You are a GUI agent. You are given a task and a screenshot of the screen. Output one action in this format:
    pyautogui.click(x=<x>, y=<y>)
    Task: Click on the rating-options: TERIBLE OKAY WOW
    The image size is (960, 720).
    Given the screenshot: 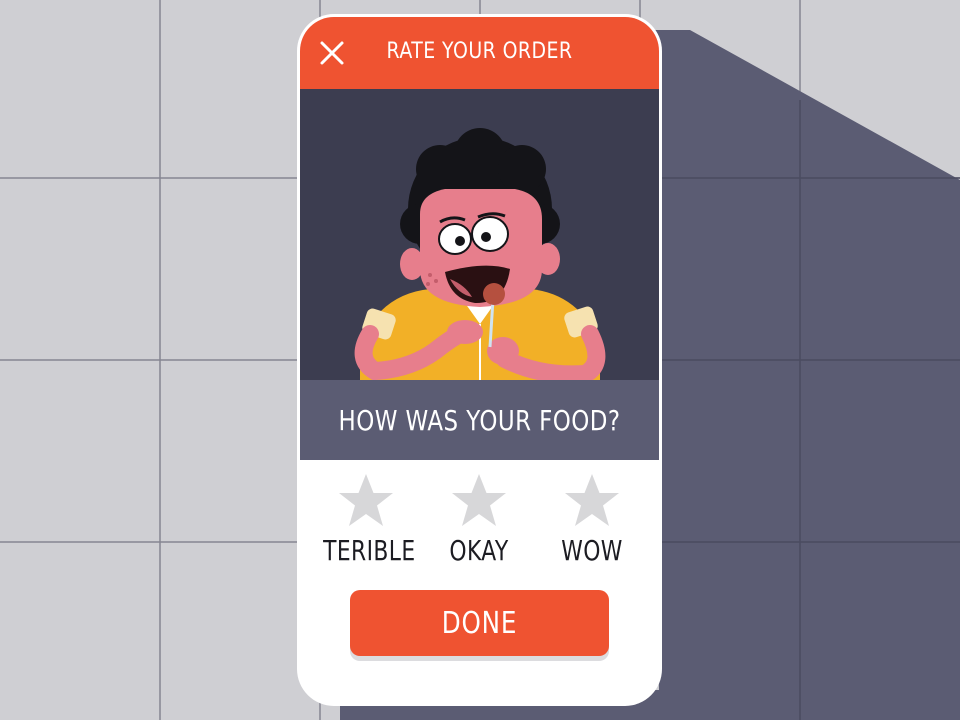 What is the action you would take?
    pyautogui.click(x=479, y=525)
    